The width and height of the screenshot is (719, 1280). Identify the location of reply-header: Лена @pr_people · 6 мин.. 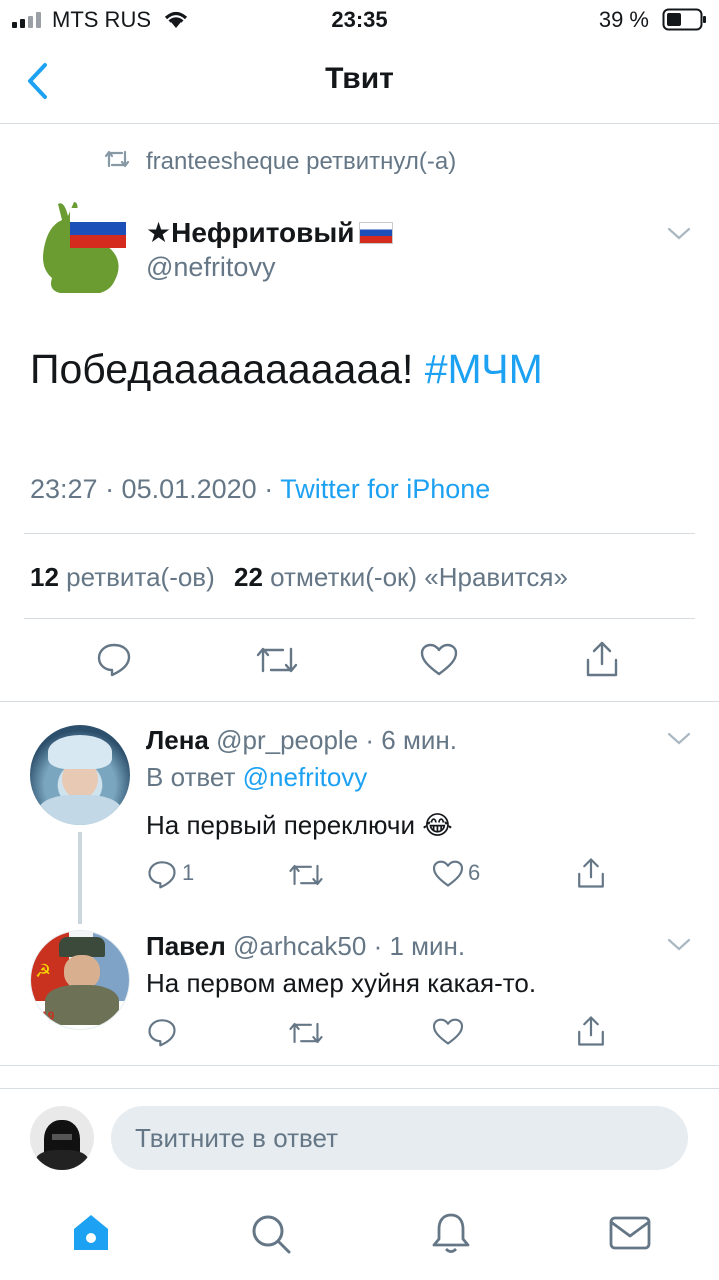
(301, 740).